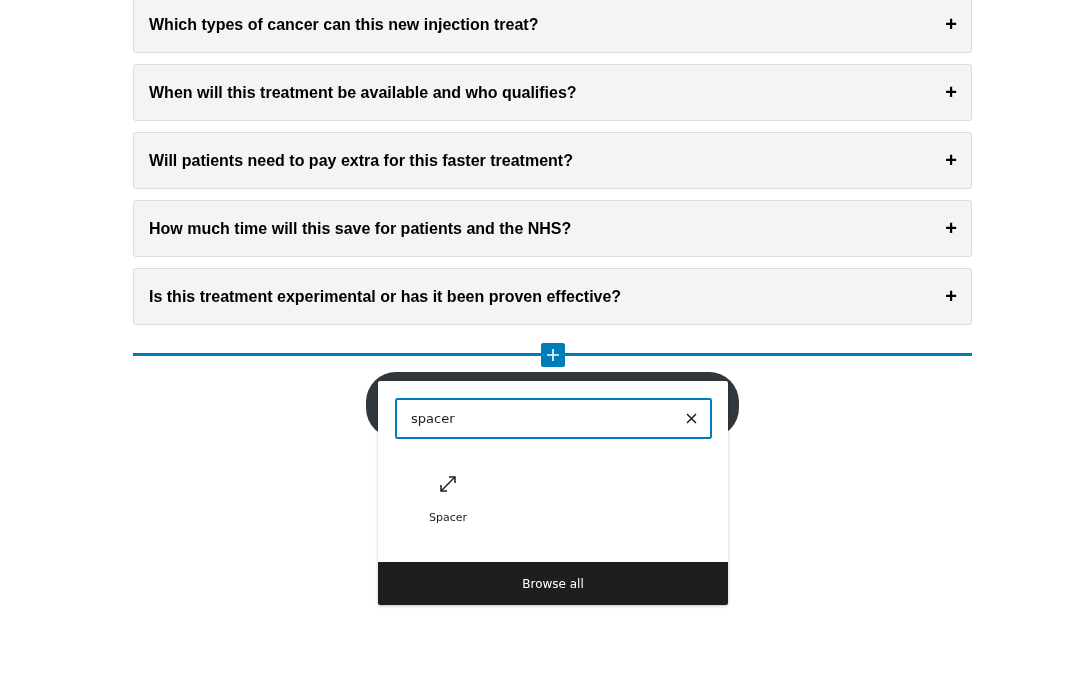  What do you see at coordinates (361, 160) in the screenshot?
I see `faq-question: Will patients need to pay extra for this faster treatment?` at bounding box center [361, 160].